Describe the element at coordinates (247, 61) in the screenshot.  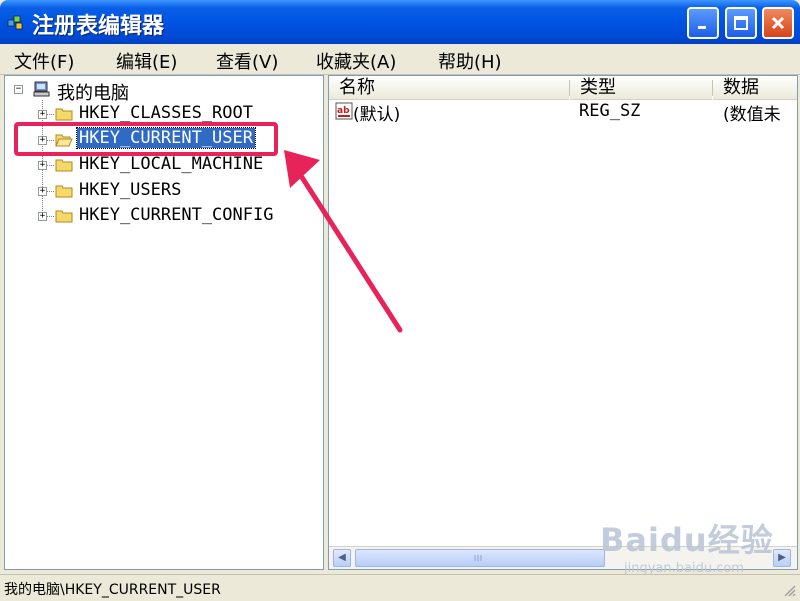
I see `menu-view: 查看(V)` at that location.